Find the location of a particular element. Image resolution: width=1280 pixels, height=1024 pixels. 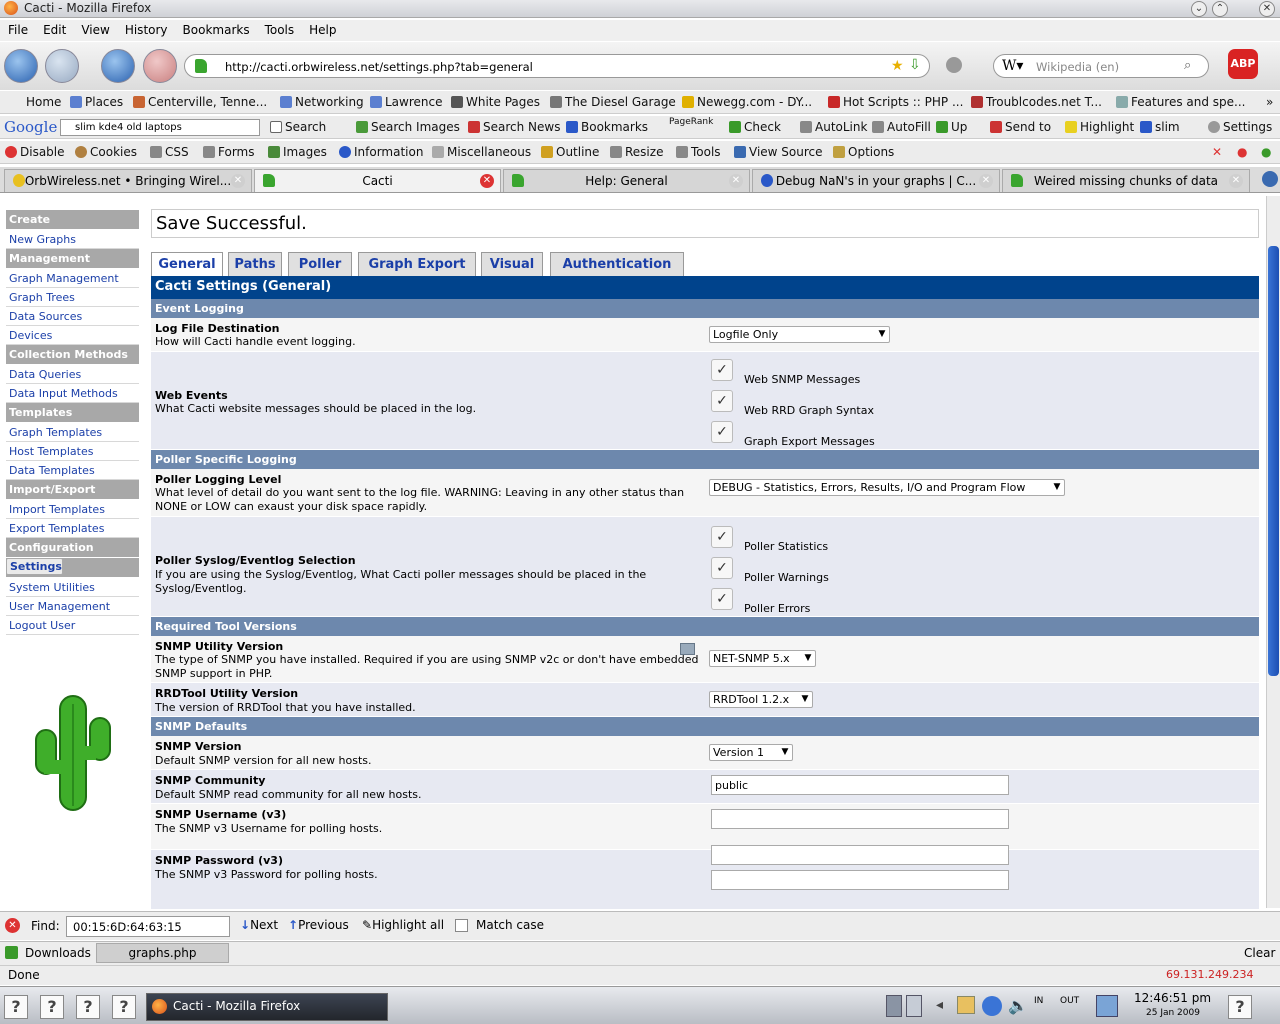

find-next-button: ↓Next is located at coordinates (259, 925).